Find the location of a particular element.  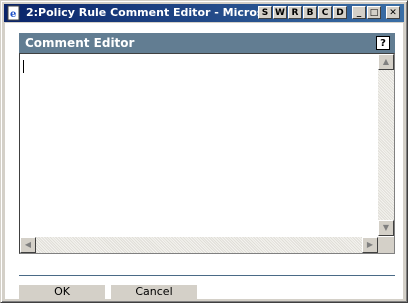

window-title: 2:Policy Rule Comment Editor - Microsoft is located at coordinates (142, 12).